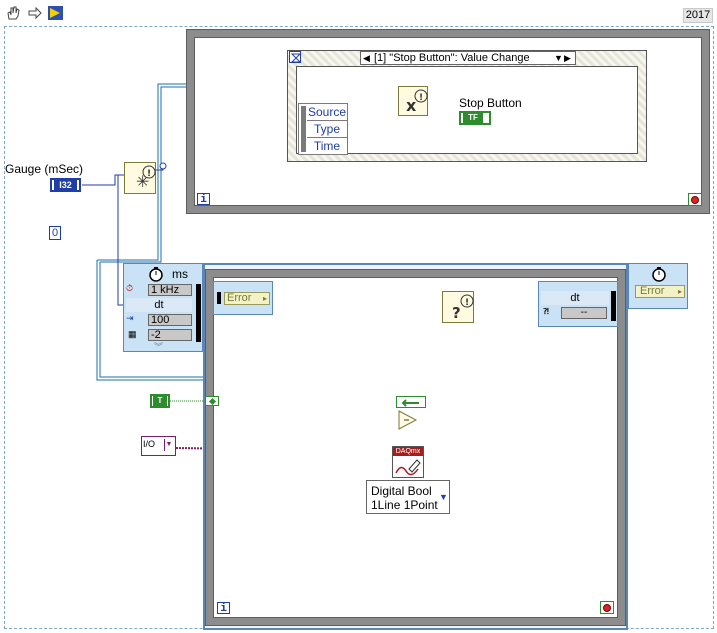  Describe the element at coordinates (408, 467) in the screenshot. I see `write-pencil-icon` at that location.